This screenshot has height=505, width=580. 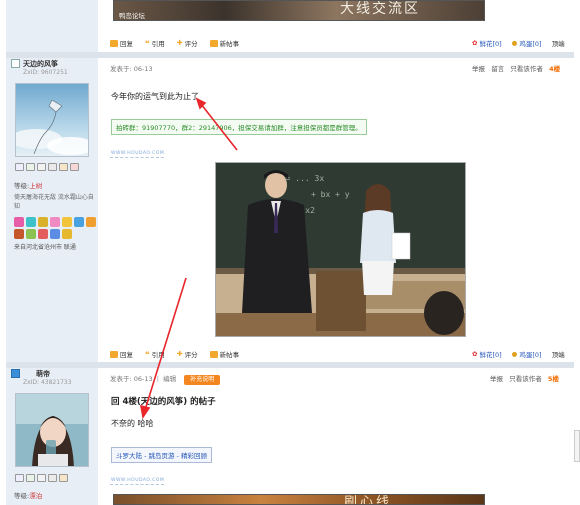 What do you see at coordinates (555, 69) in the screenshot?
I see `post4-floor: 4楼` at bounding box center [555, 69].